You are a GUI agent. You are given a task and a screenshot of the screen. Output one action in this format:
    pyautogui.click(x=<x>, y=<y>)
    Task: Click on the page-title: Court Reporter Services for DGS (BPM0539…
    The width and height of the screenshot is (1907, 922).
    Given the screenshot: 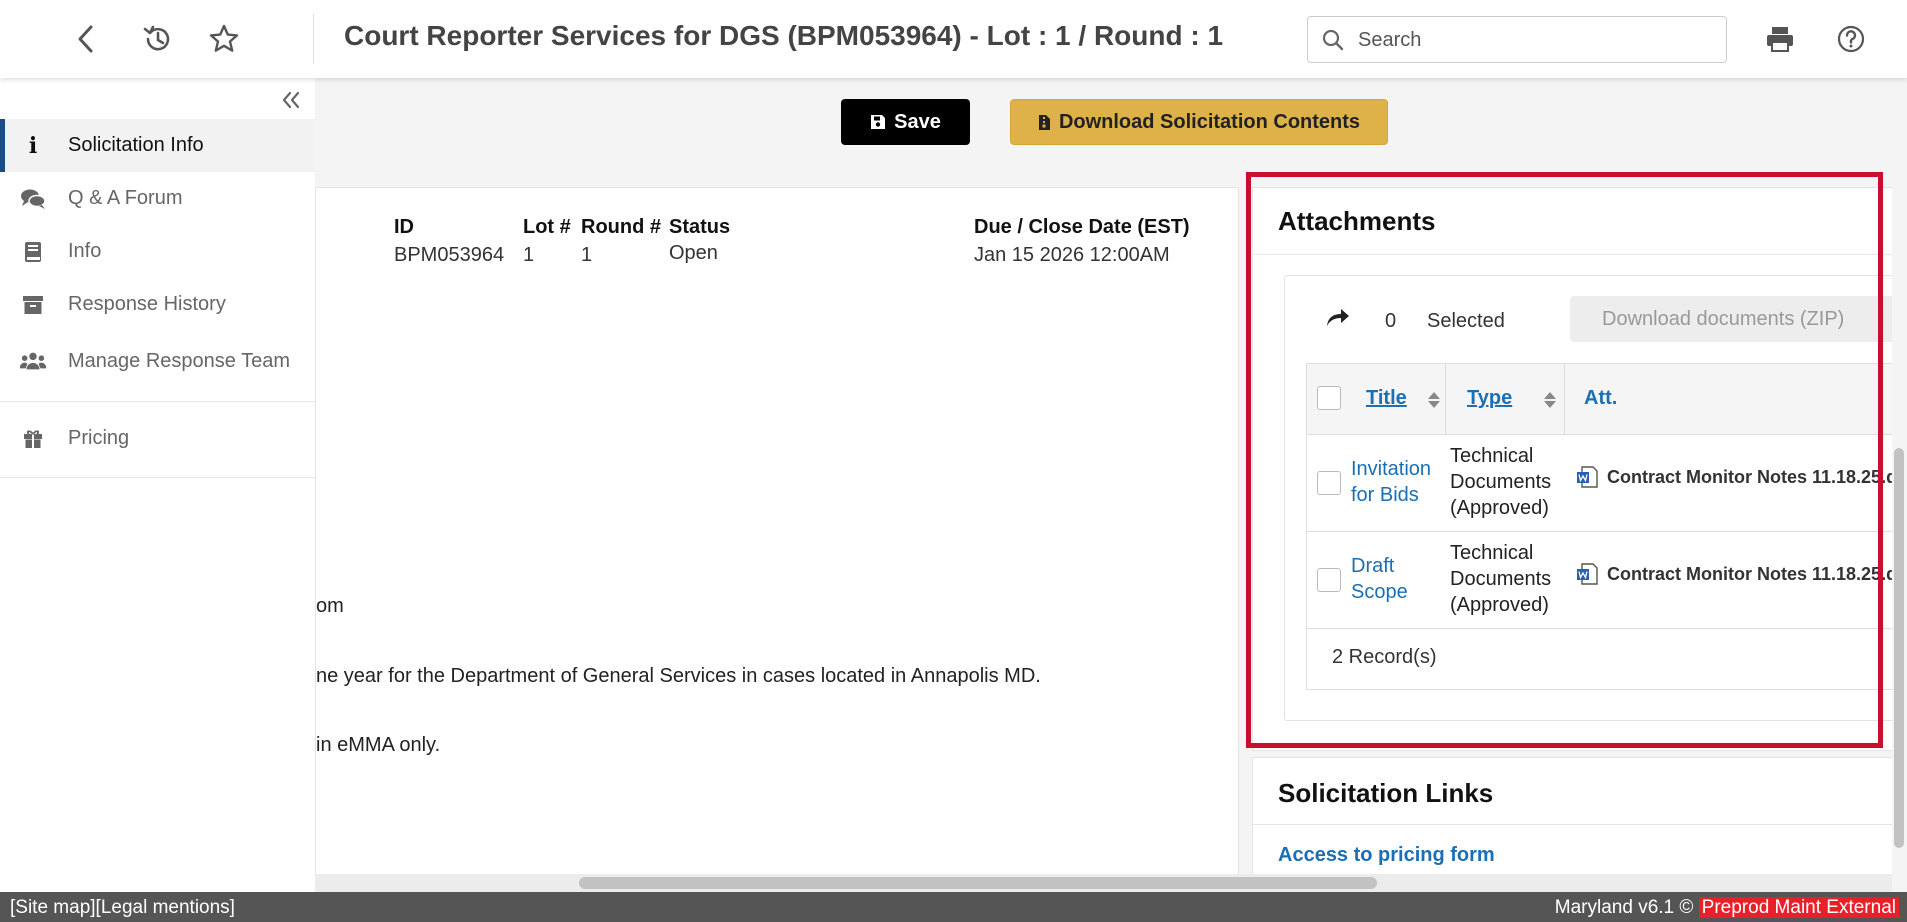 What is the action you would take?
    pyautogui.click(x=784, y=35)
    